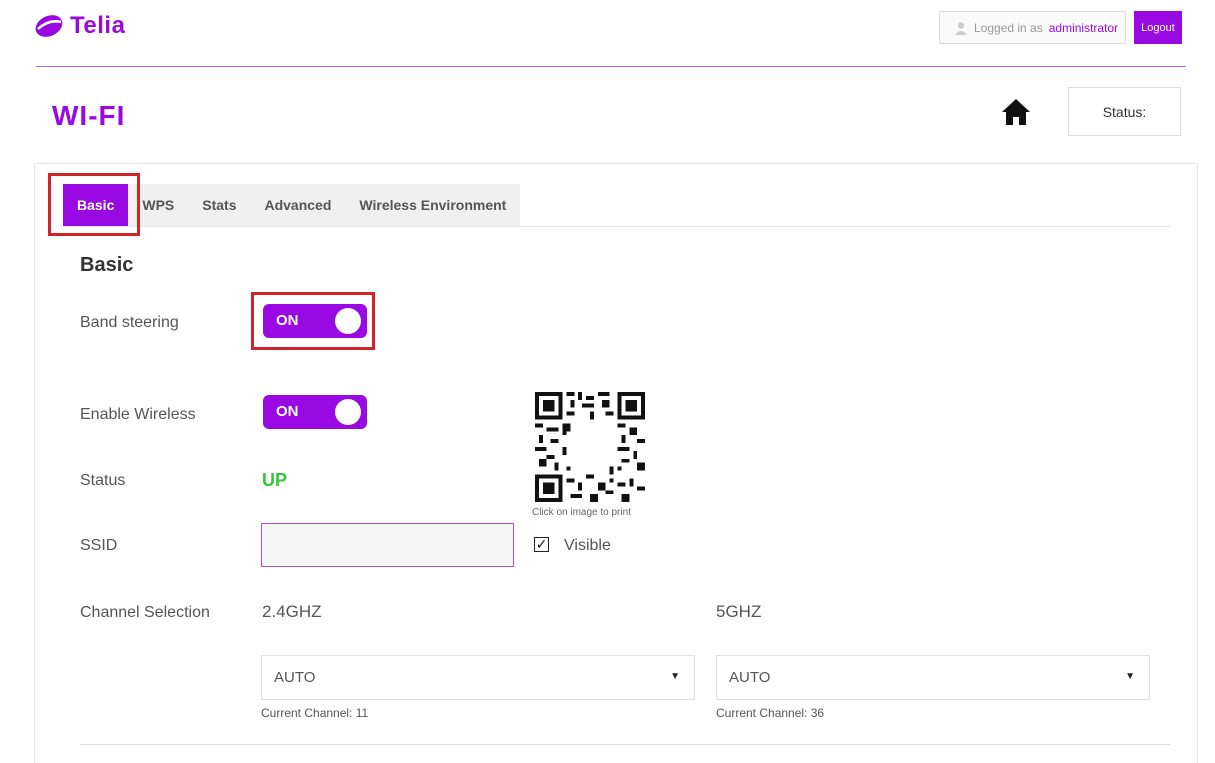  I want to click on ssid-label: SSID, so click(99, 545).